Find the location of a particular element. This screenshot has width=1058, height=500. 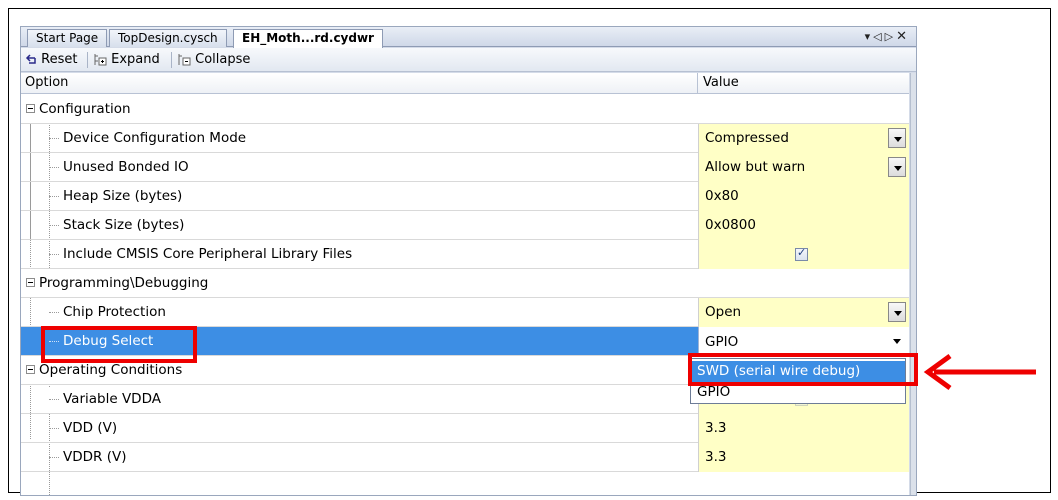

property-row-vddr: VDDR (V) 3.3 is located at coordinates (465, 457).